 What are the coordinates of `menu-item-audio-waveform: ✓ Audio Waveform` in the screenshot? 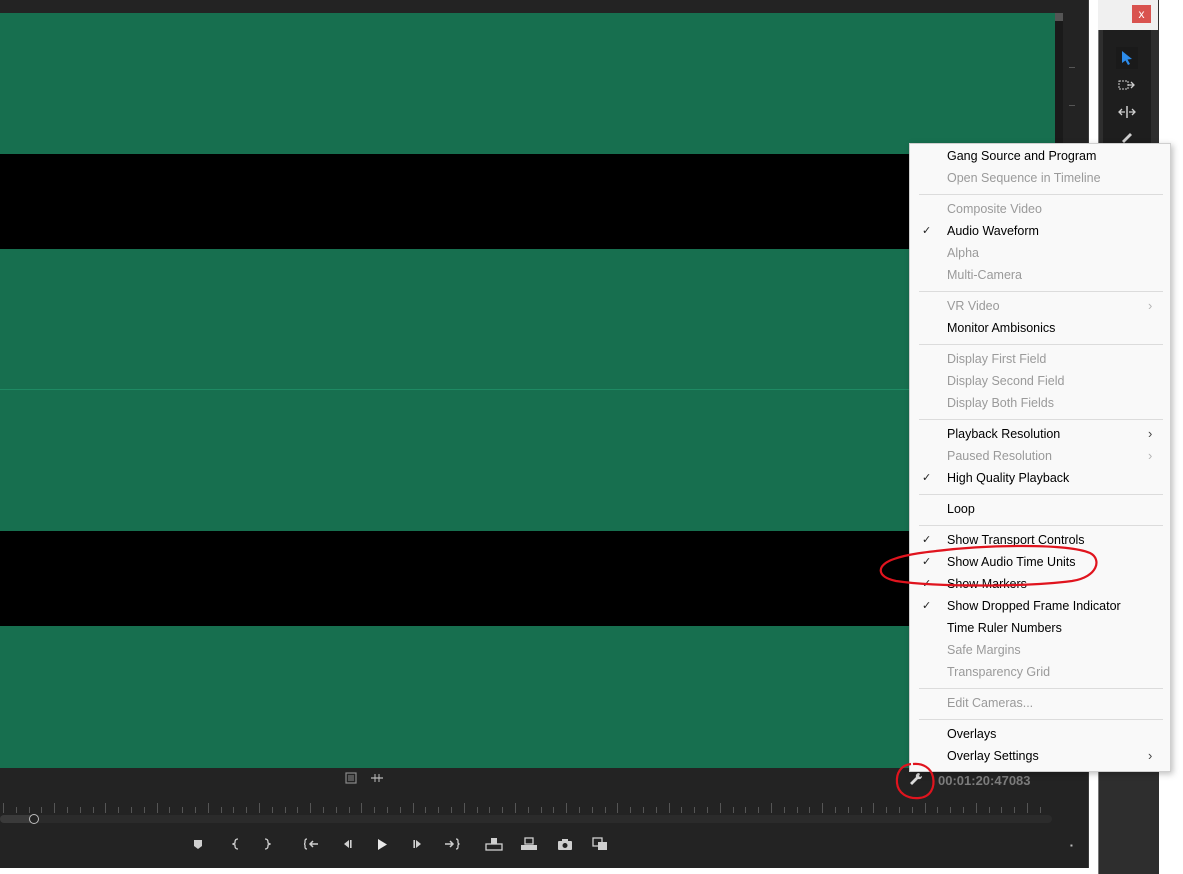 It's located at (1040, 231).